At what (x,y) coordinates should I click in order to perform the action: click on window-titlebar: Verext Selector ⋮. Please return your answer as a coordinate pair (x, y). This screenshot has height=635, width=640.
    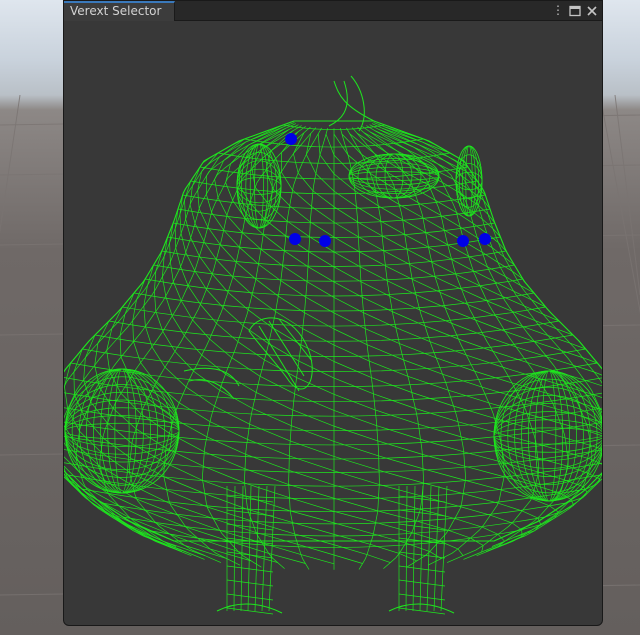
    Looking at the image, I should click on (333, 11).